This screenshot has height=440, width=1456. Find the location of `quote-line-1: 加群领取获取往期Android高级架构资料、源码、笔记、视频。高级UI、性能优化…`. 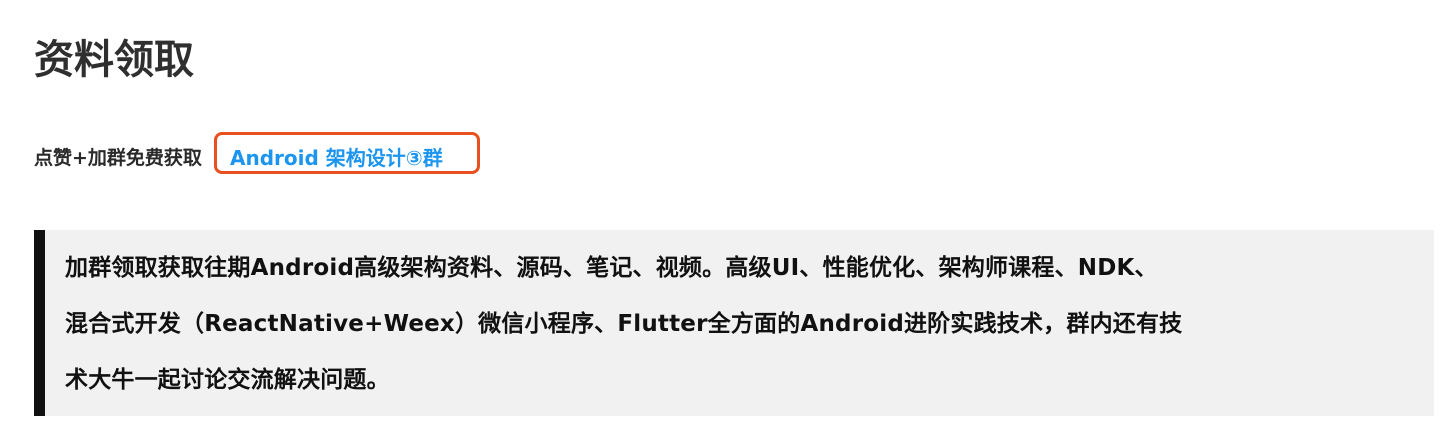

quote-line-1: 加群领取获取往期Android高级架构资料、源码、笔记、视频。高级UI、性能优化… is located at coordinates (611, 268).